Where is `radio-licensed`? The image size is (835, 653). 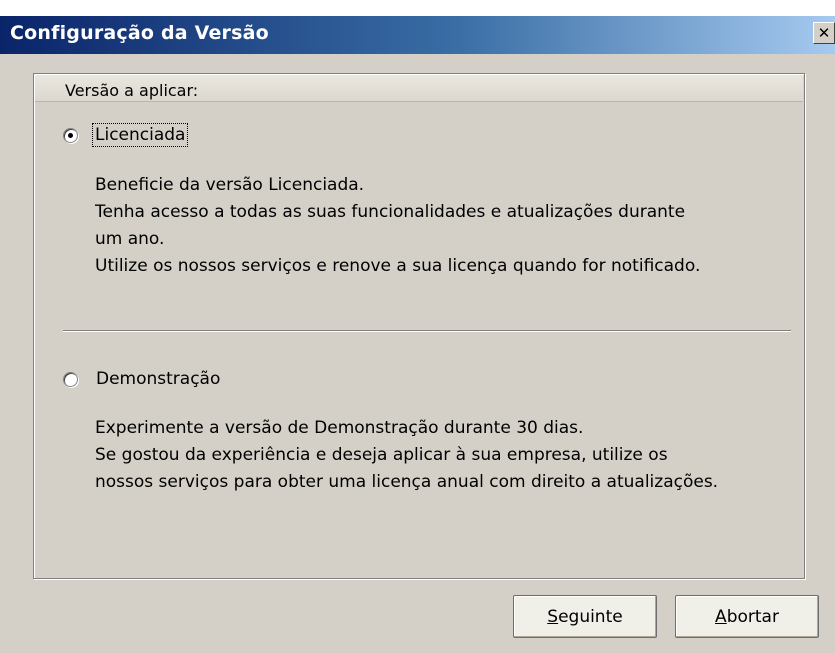
radio-licensed is located at coordinates (70, 135).